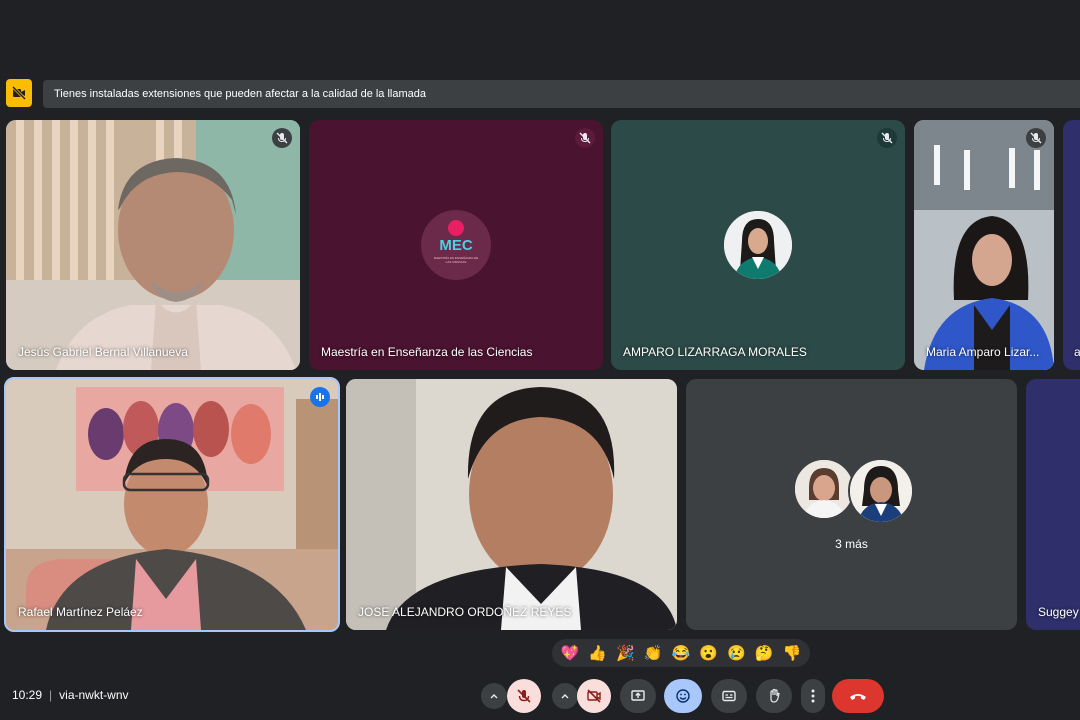 This screenshot has height=720, width=1080. What do you see at coordinates (625, 653) in the screenshot?
I see `reaction-party-popper: 🎉` at bounding box center [625, 653].